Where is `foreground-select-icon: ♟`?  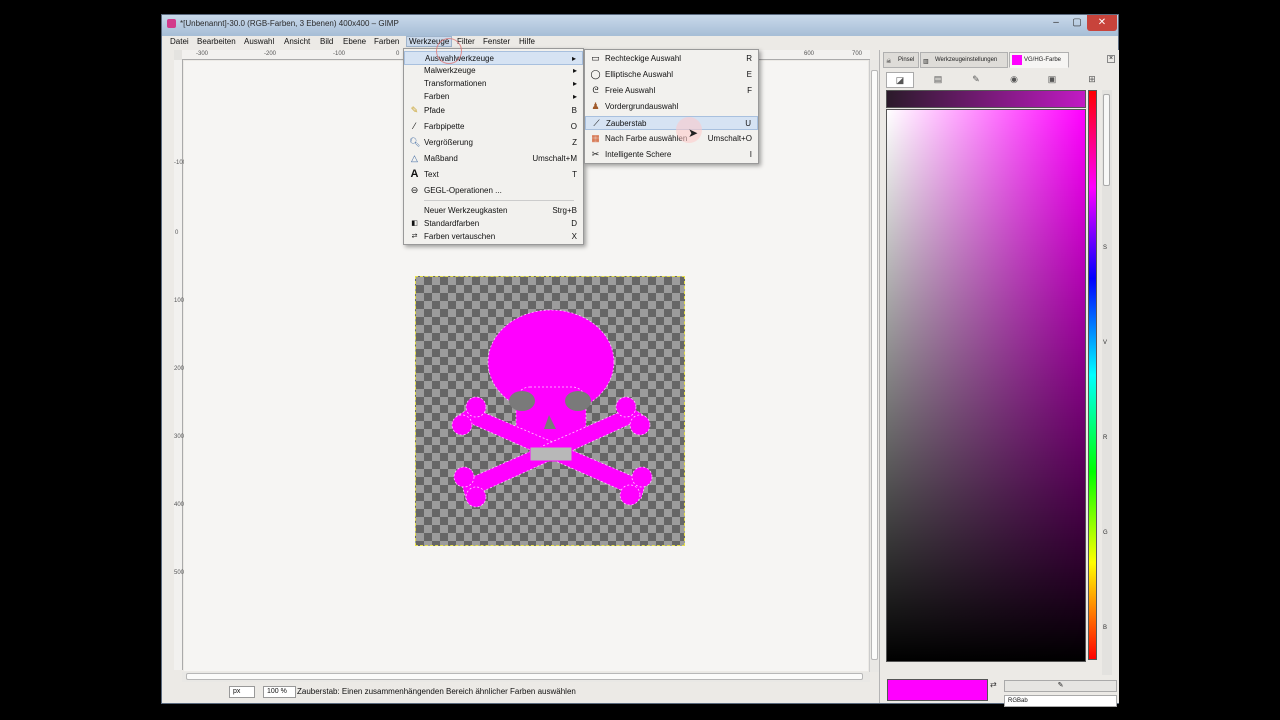 foreground-select-icon: ♟ is located at coordinates (595, 106).